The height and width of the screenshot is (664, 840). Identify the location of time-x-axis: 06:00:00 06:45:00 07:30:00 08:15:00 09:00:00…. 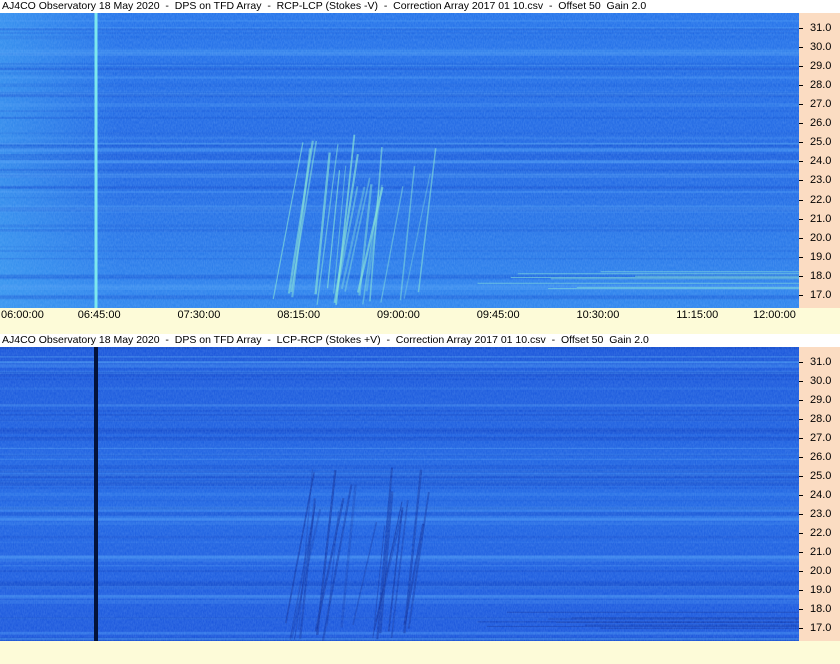
(420, 315).